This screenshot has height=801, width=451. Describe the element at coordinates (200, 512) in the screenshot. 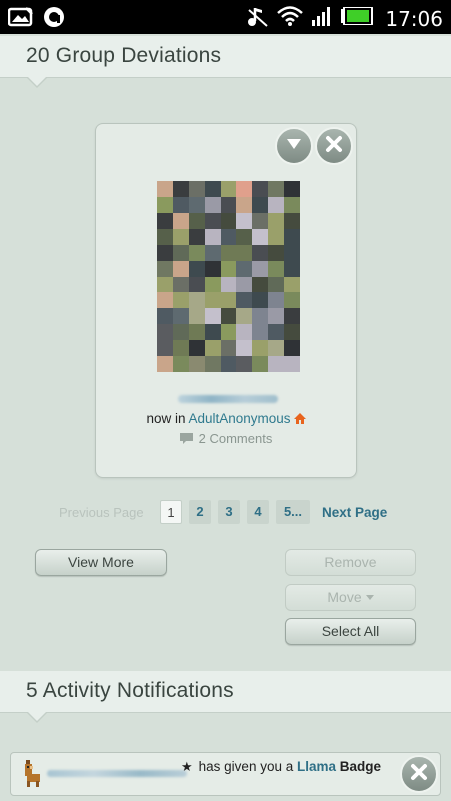

I see `page-2: 2` at that location.